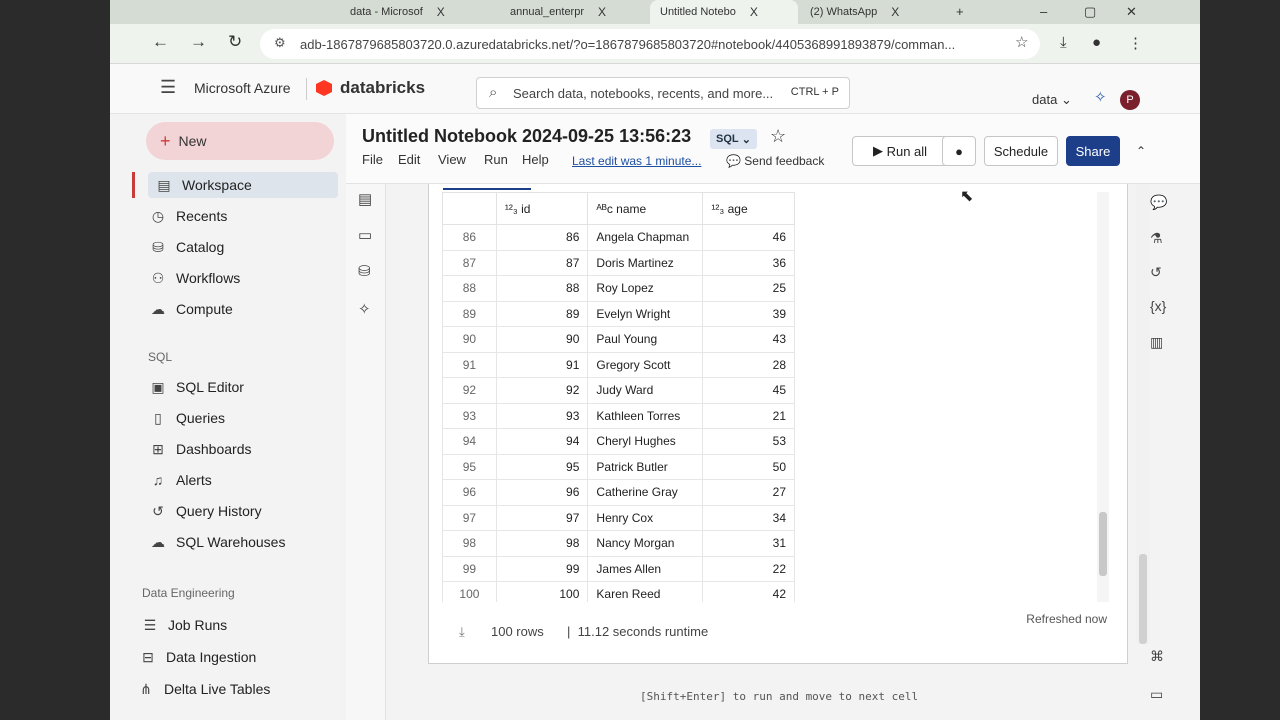  Describe the element at coordinates (186, 247) in the screenshot. I see `sidebar-item-catalog: ⛁ Catalog` at that location.